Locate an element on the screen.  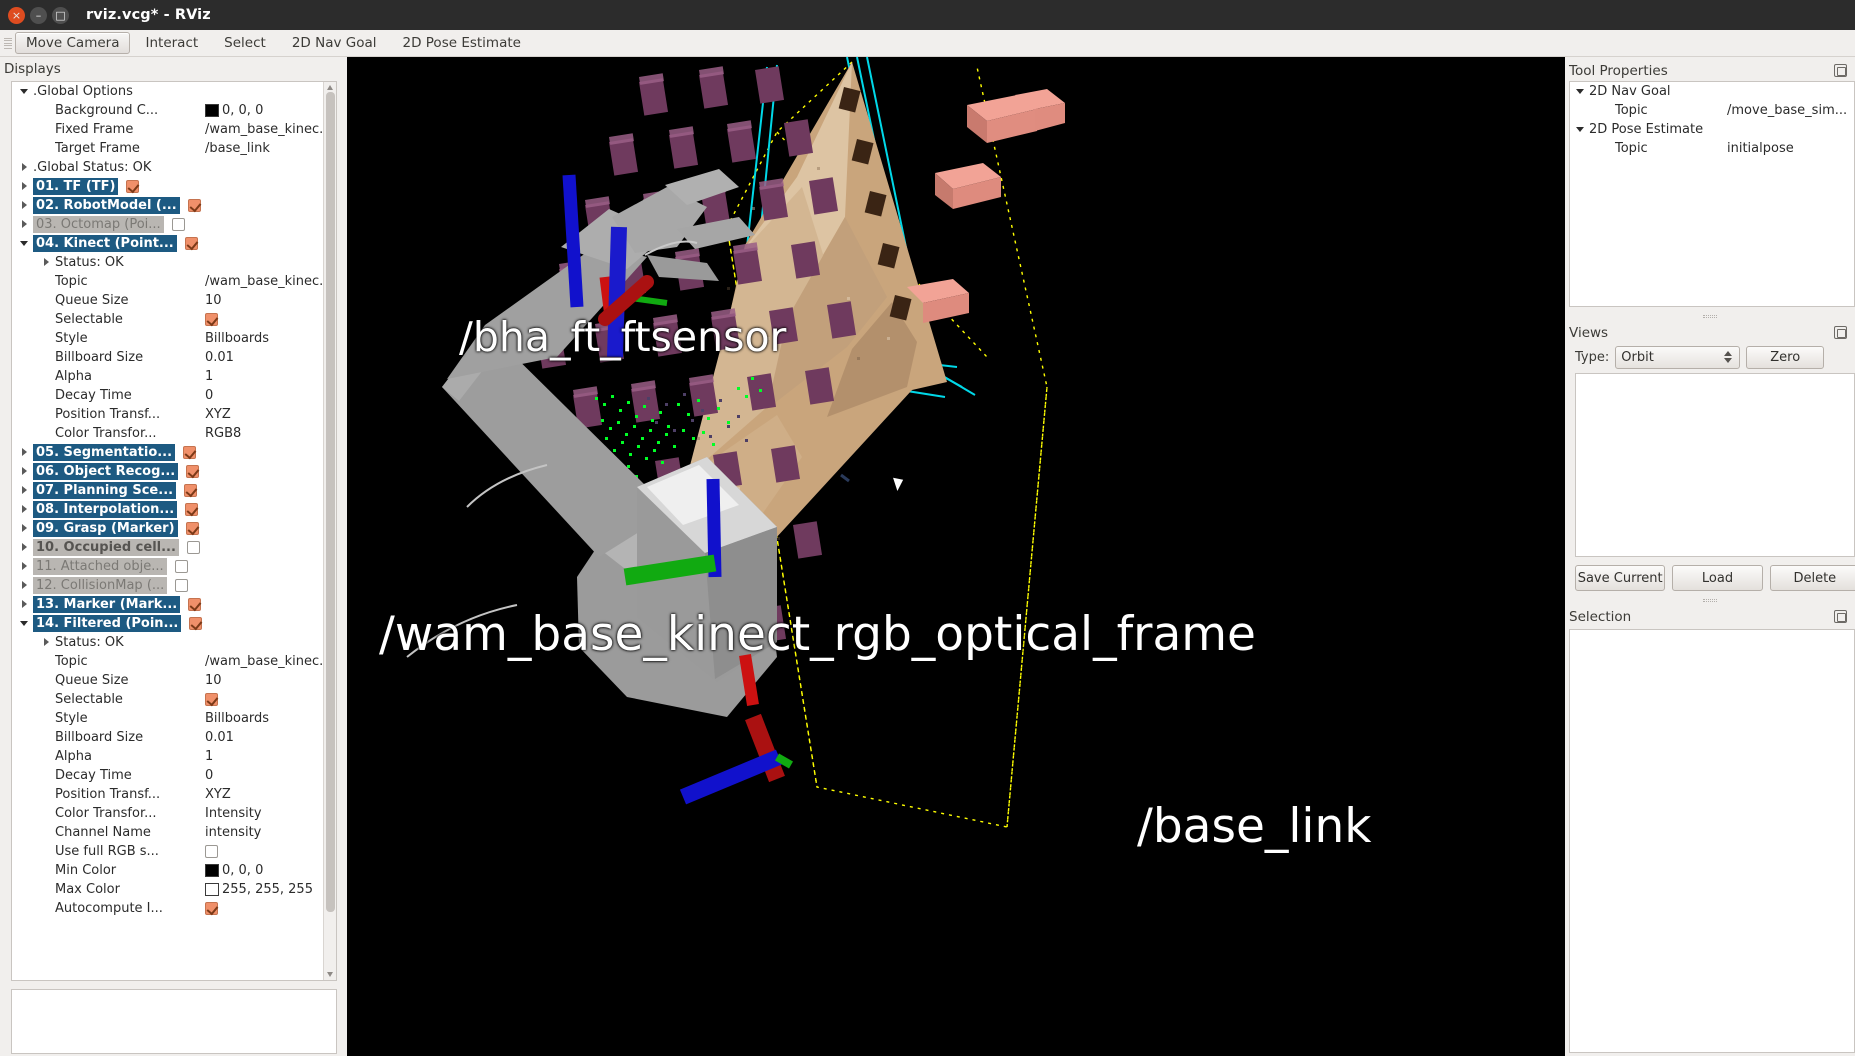
display-tree-row: Max Color 255, 255, 255 is located at coordinates (167, 889).